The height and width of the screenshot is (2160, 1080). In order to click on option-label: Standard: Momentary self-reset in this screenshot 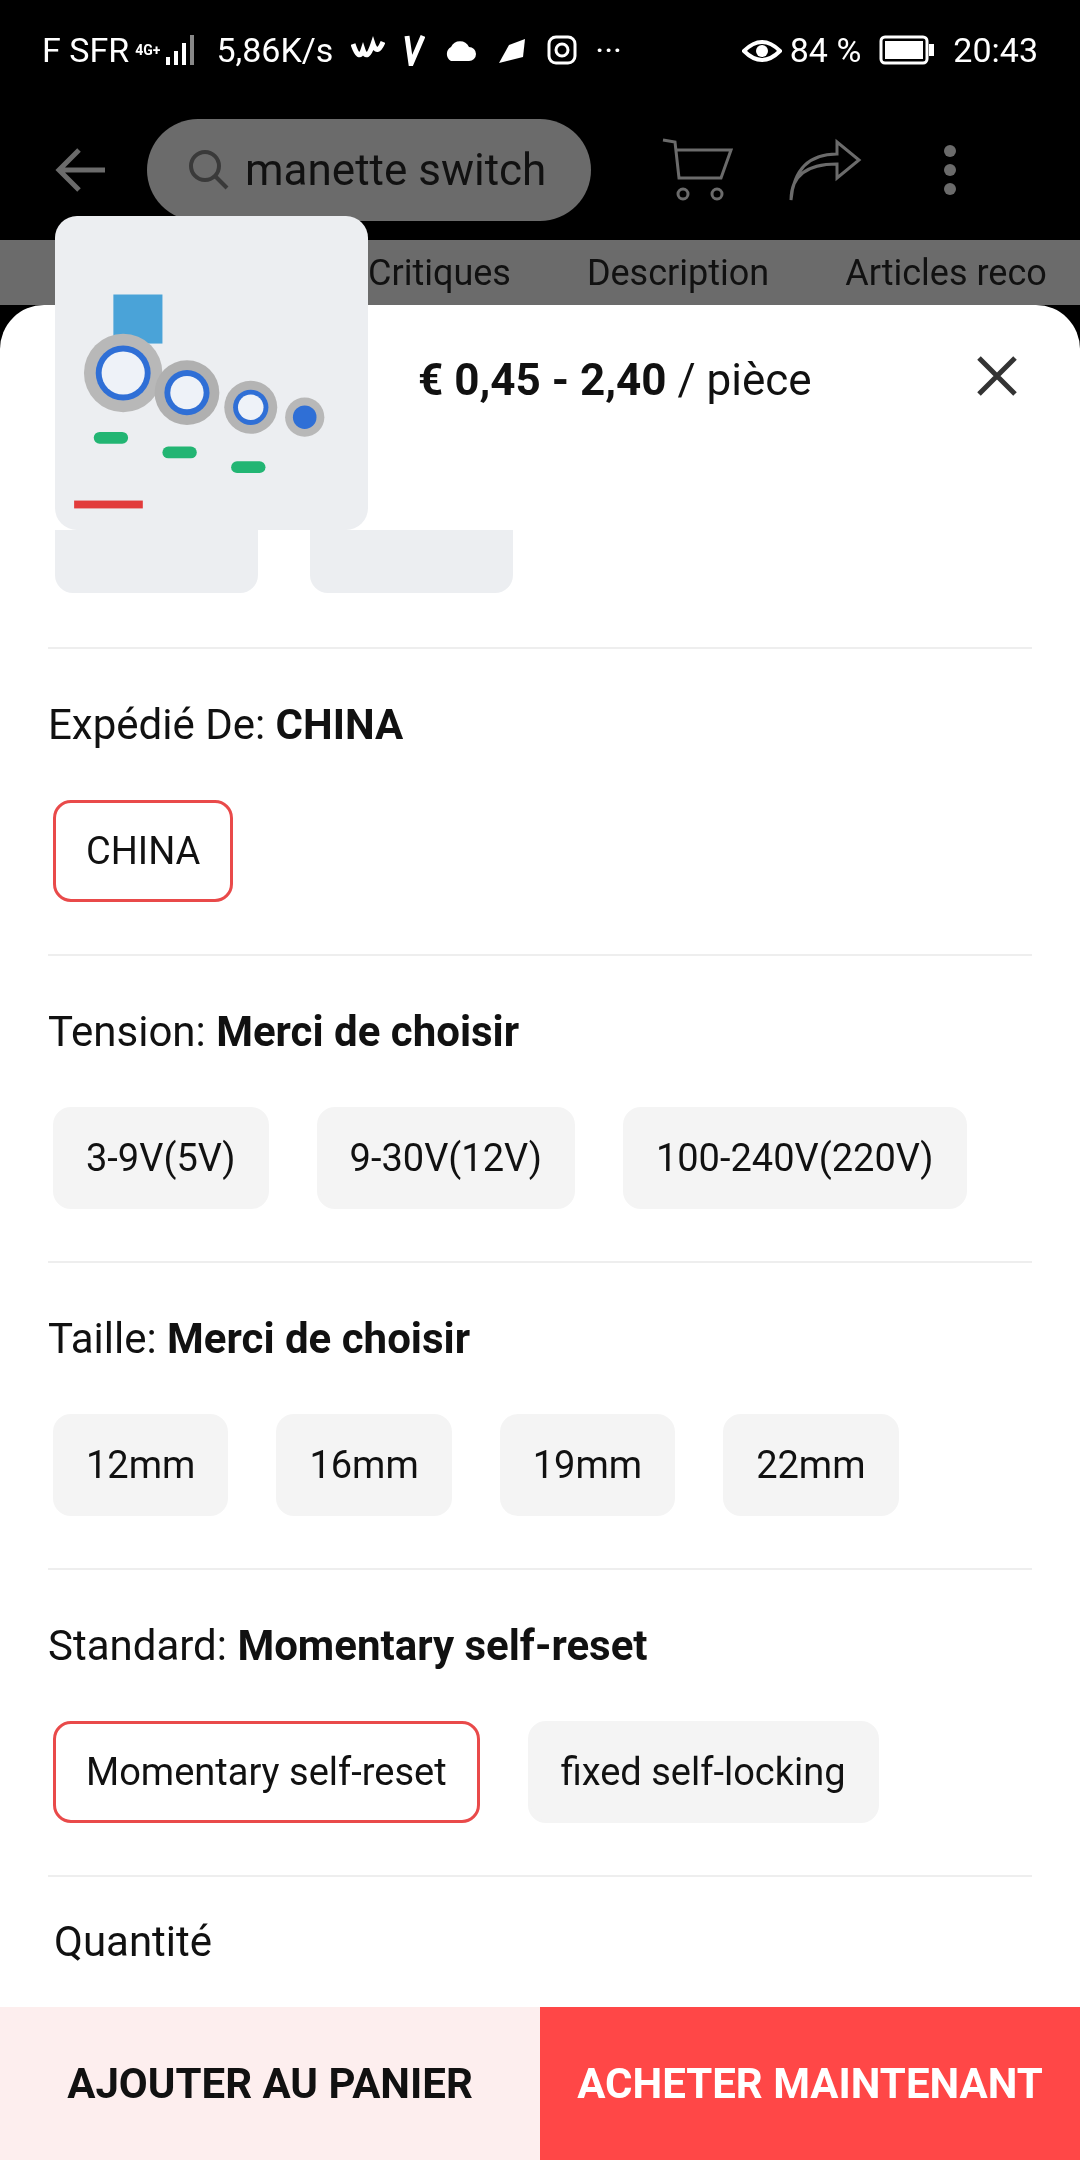, I will do `click(348, 1646)`.